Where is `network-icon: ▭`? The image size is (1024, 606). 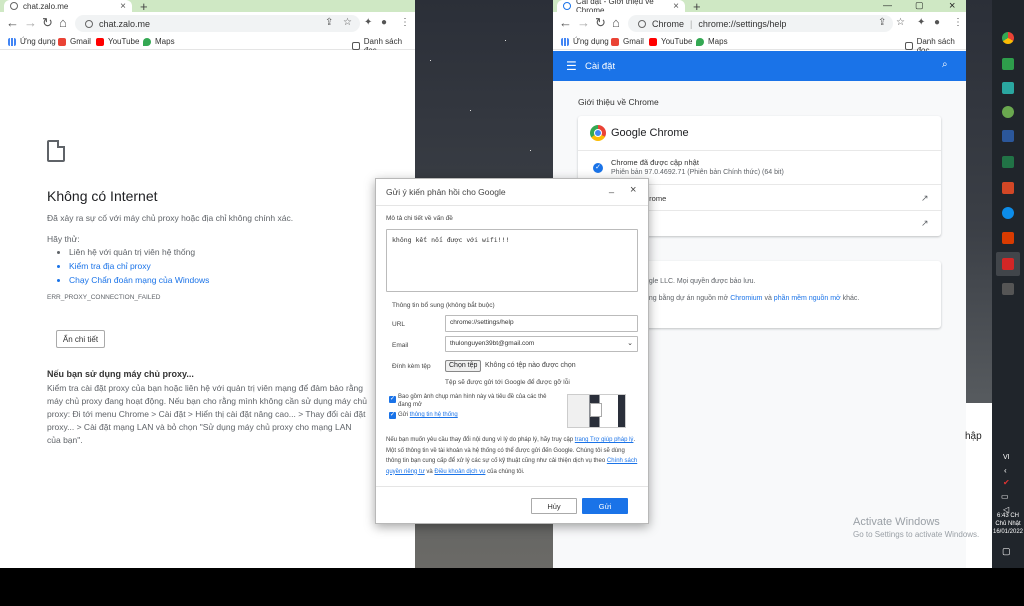 network-icon: ▭ is located at coordinates (1005, 496).